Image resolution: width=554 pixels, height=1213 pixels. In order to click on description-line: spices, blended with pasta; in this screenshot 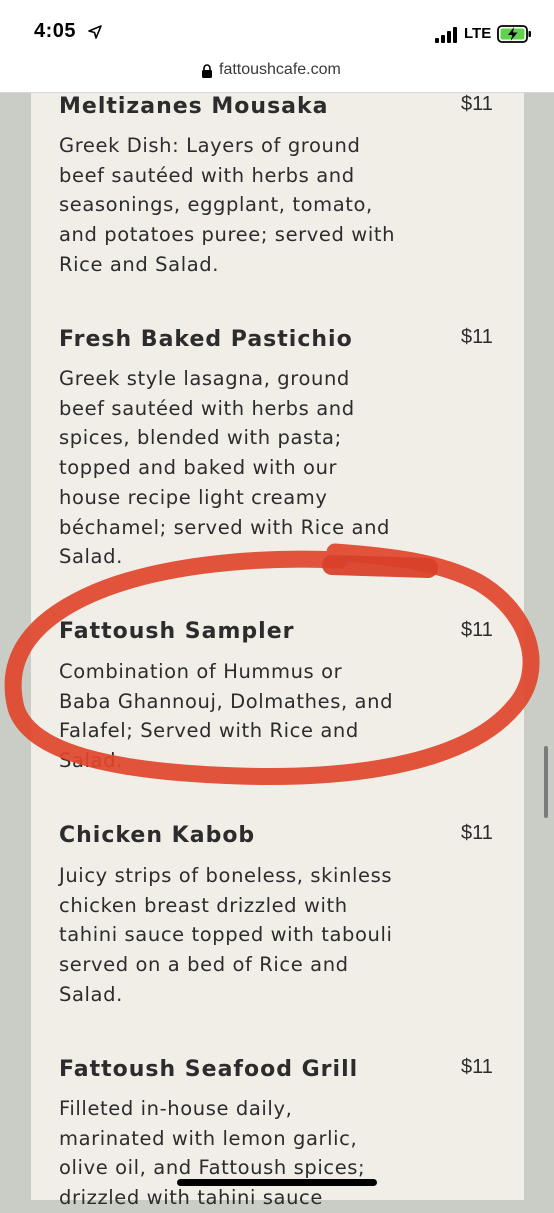, I will do `click(200, 438)`.